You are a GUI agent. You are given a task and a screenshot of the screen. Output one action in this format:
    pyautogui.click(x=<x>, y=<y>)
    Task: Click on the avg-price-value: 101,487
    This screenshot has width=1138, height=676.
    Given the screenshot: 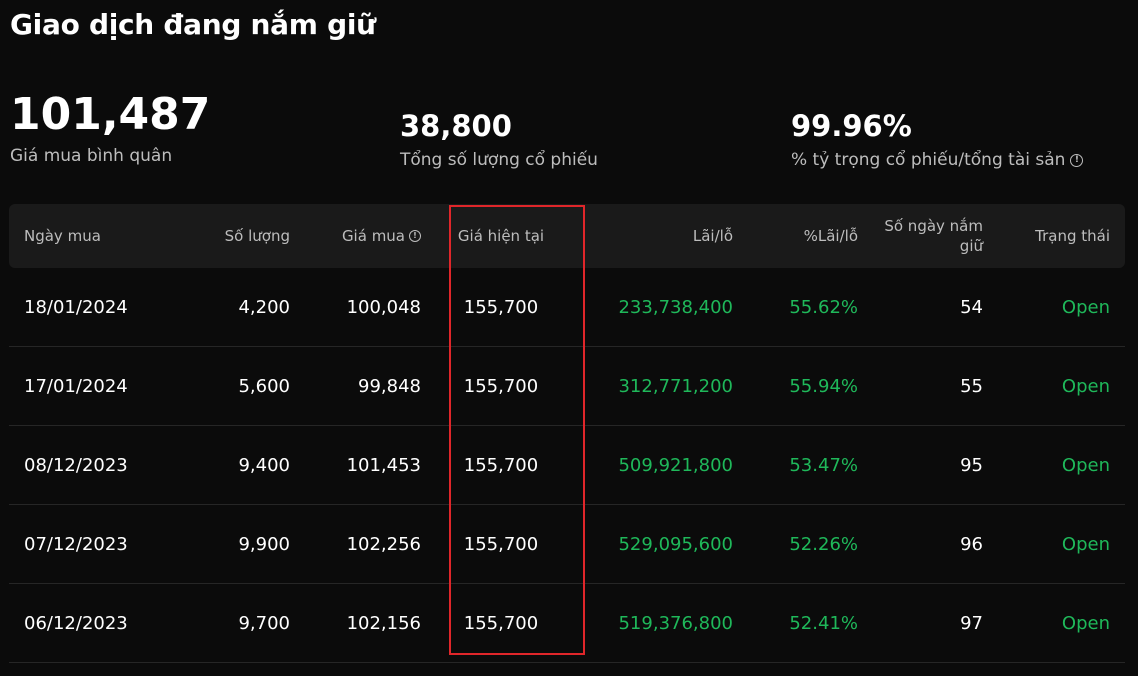 What is the action you would take?
    pyautogui.click(x=110, y=114)
    